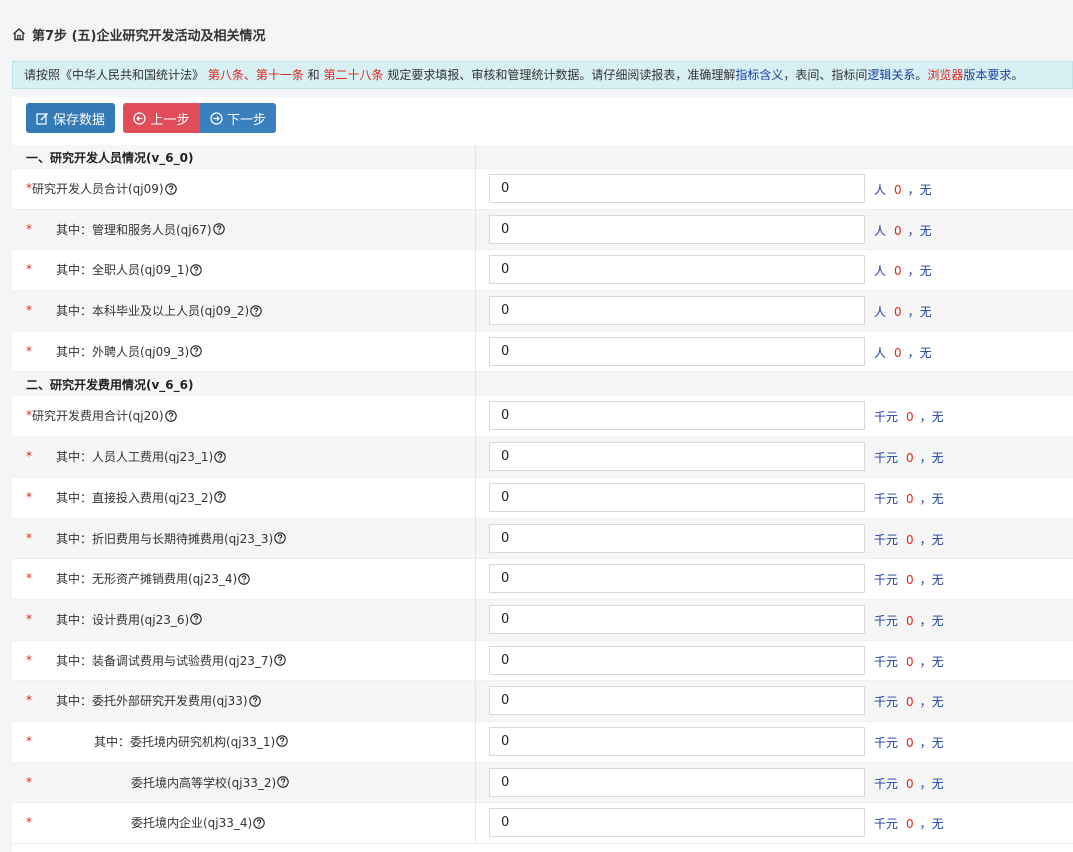 The height and width of the screenshot is (852, 1073). I want to click on home-icon, so click(19, 34).